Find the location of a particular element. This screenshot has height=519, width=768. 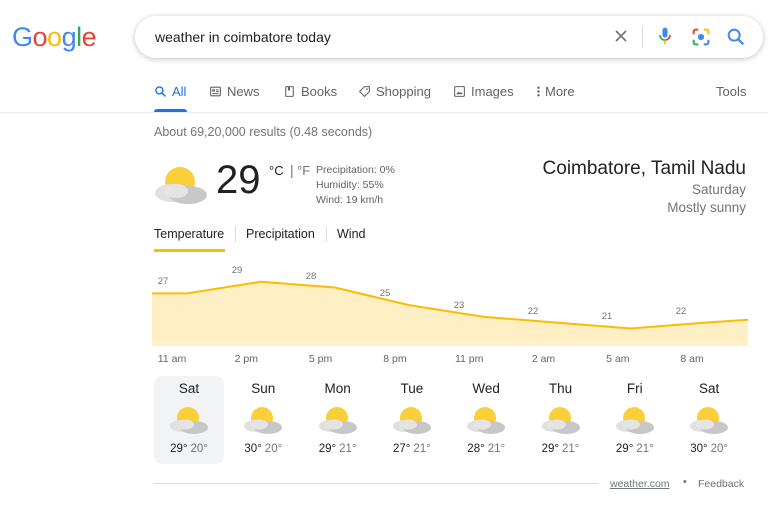

time-tick-label: 5 pm is located at coordinates (320, 359).